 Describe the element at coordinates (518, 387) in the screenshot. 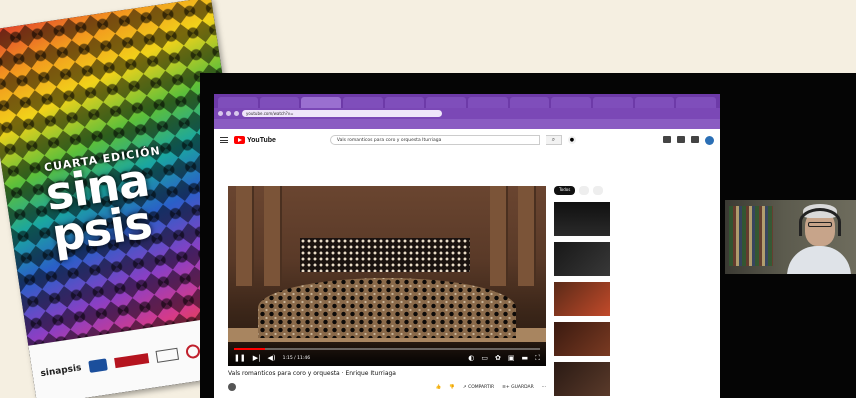

I see `save-button: ≡+ GUARDAR` at that location.